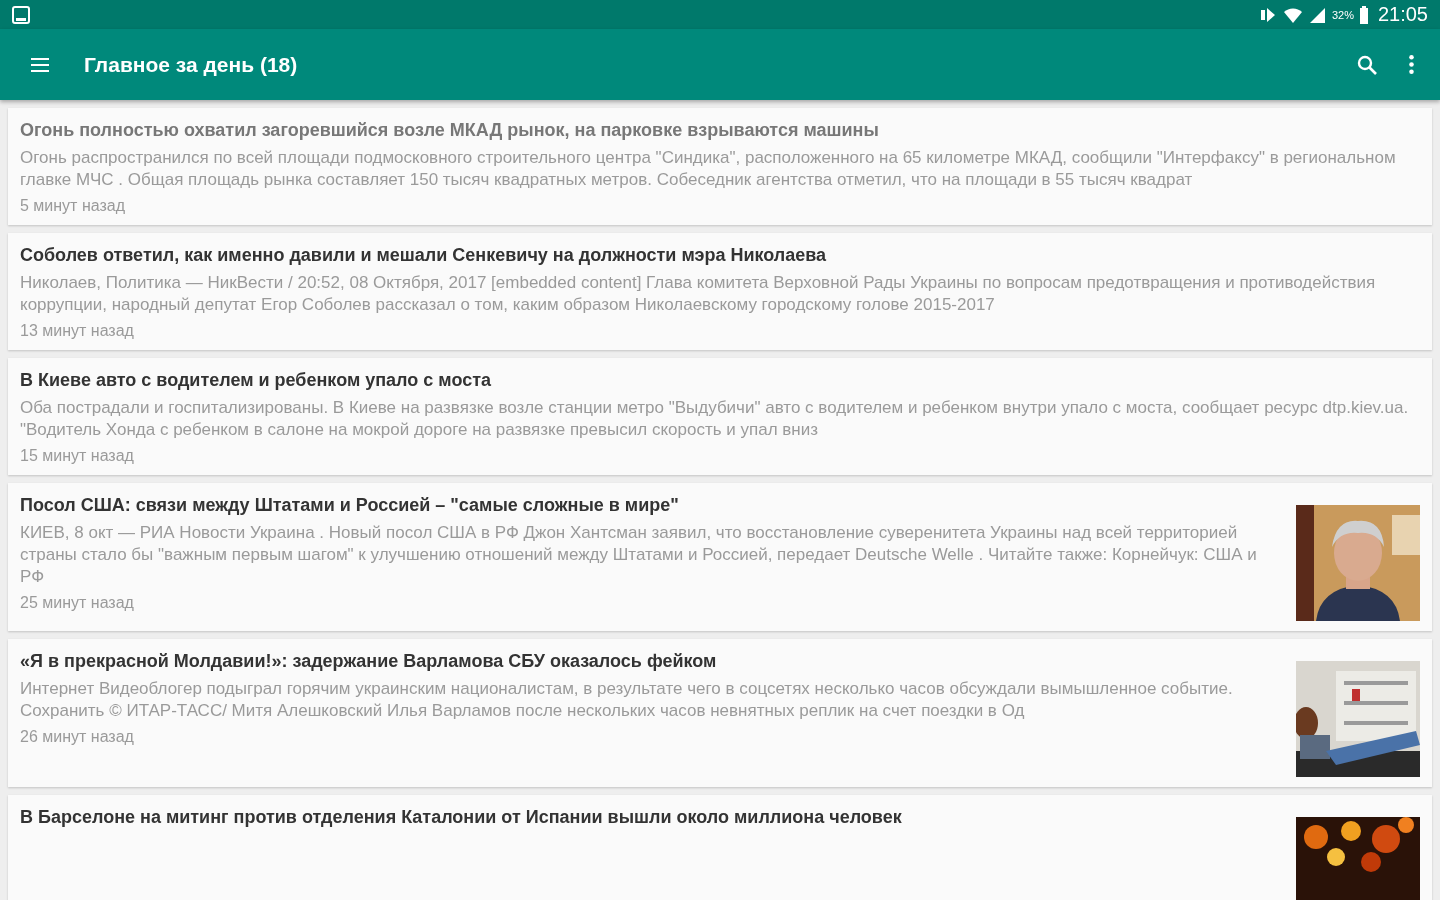 The height and width of the screenshot is (900, 1440). Describe the element at coordinates (461, 817) in the screenshot. I see `news-headline: В Барселоне на митинг против отделения Каталонии от Испании вышли около миллиона человек` at that location.